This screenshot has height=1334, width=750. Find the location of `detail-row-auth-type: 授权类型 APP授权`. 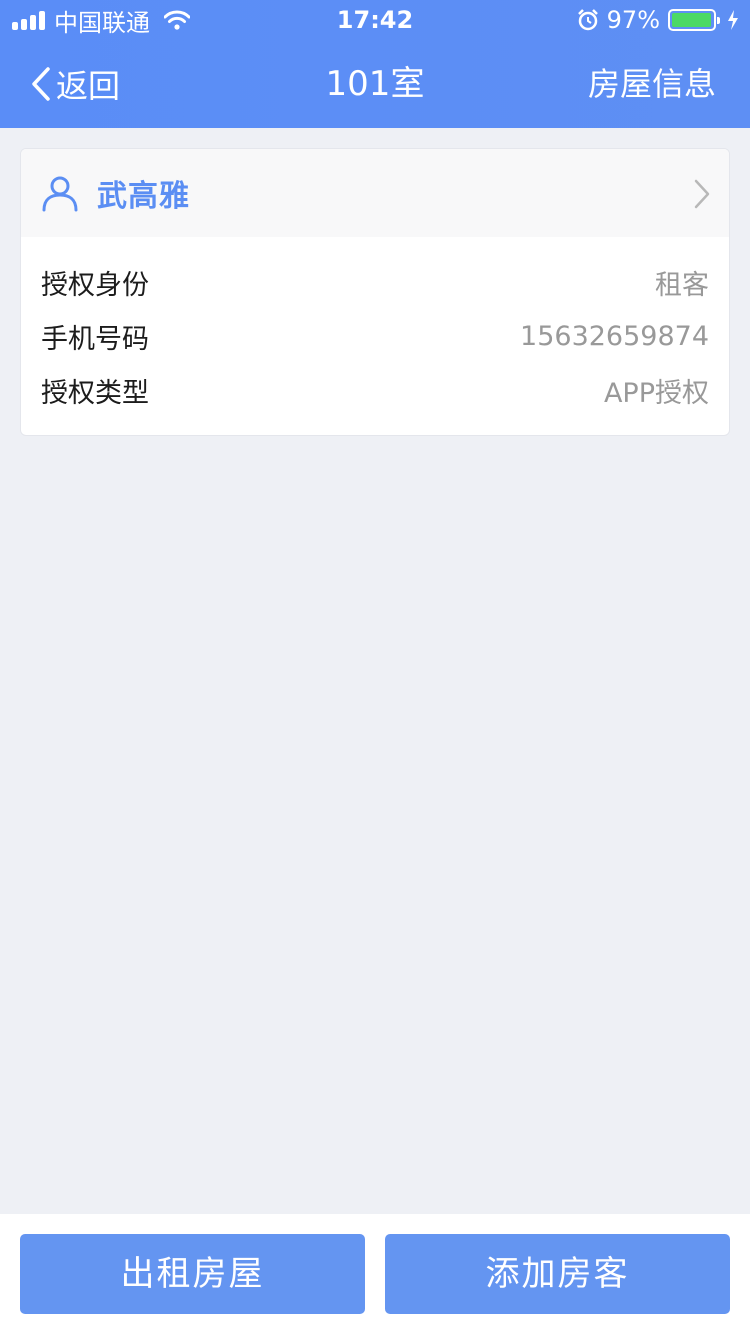

detail-row-auth-type: 授权类型 APP授权 is located at coordinates (375, 390).